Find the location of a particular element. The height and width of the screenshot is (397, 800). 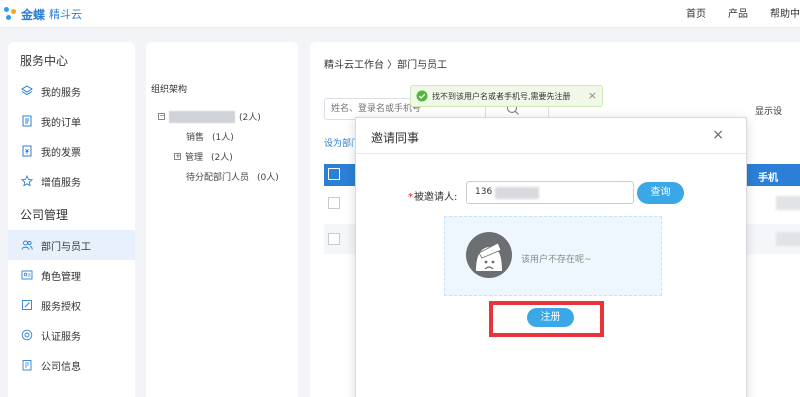

verify-icon is located at coordinates (27, 335).